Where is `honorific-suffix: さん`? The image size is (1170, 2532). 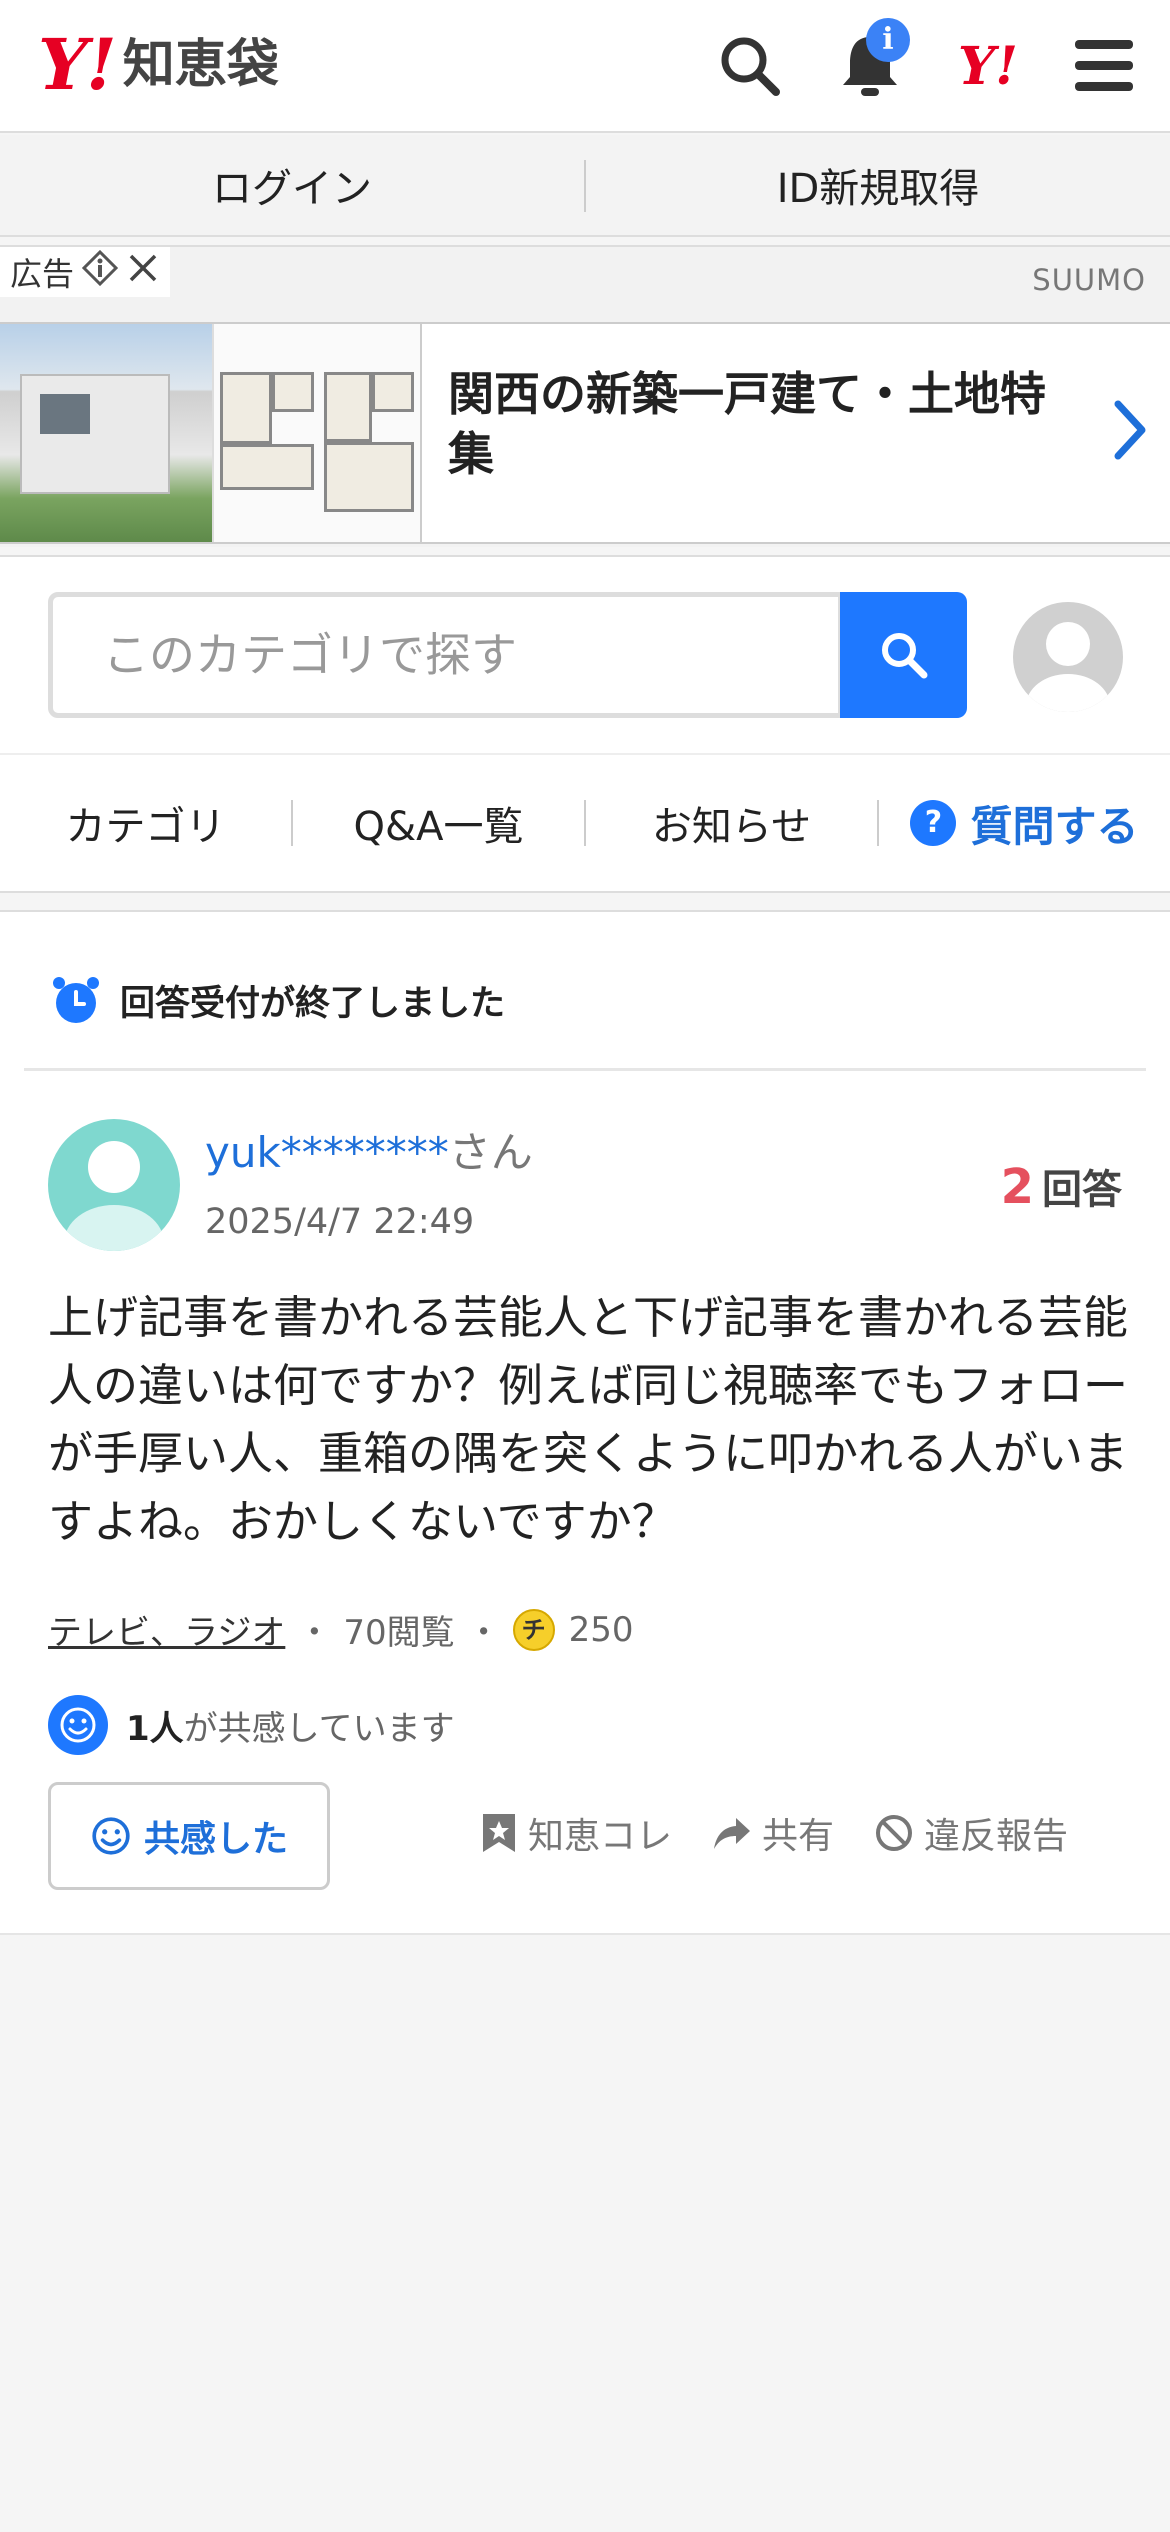 honorific-suffix: さん is located at coordinates (490, 1152).